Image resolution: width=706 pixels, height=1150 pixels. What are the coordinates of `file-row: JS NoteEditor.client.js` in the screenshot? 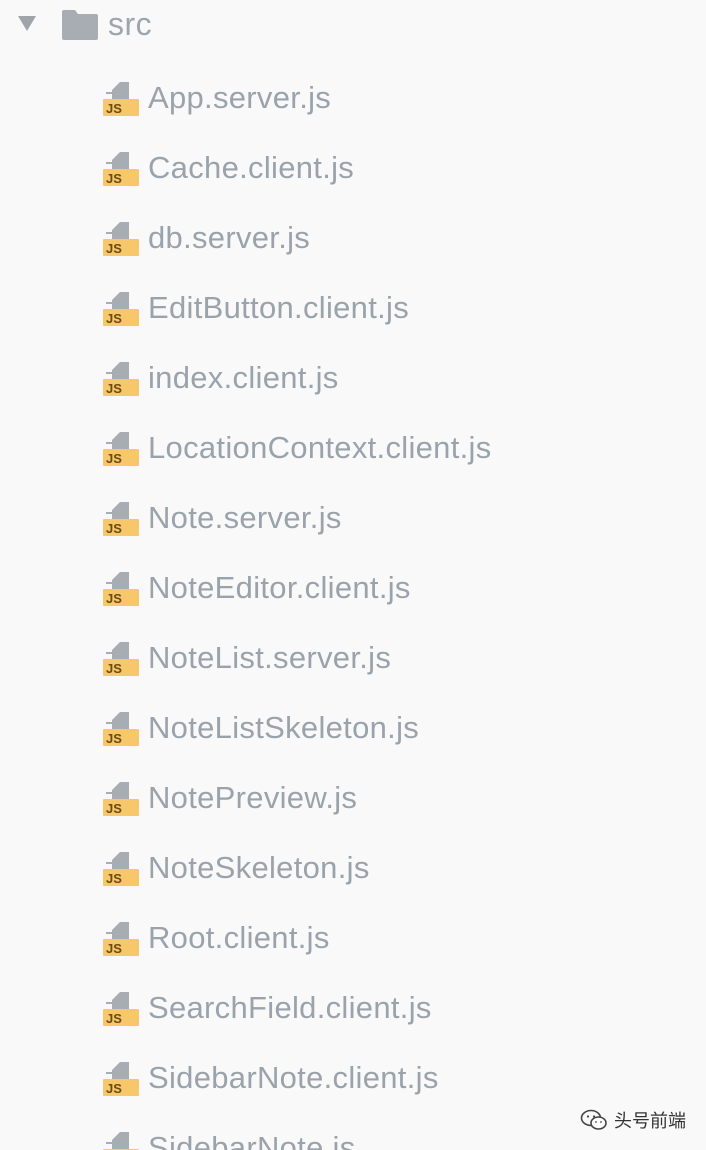 It's located at (353, 588).